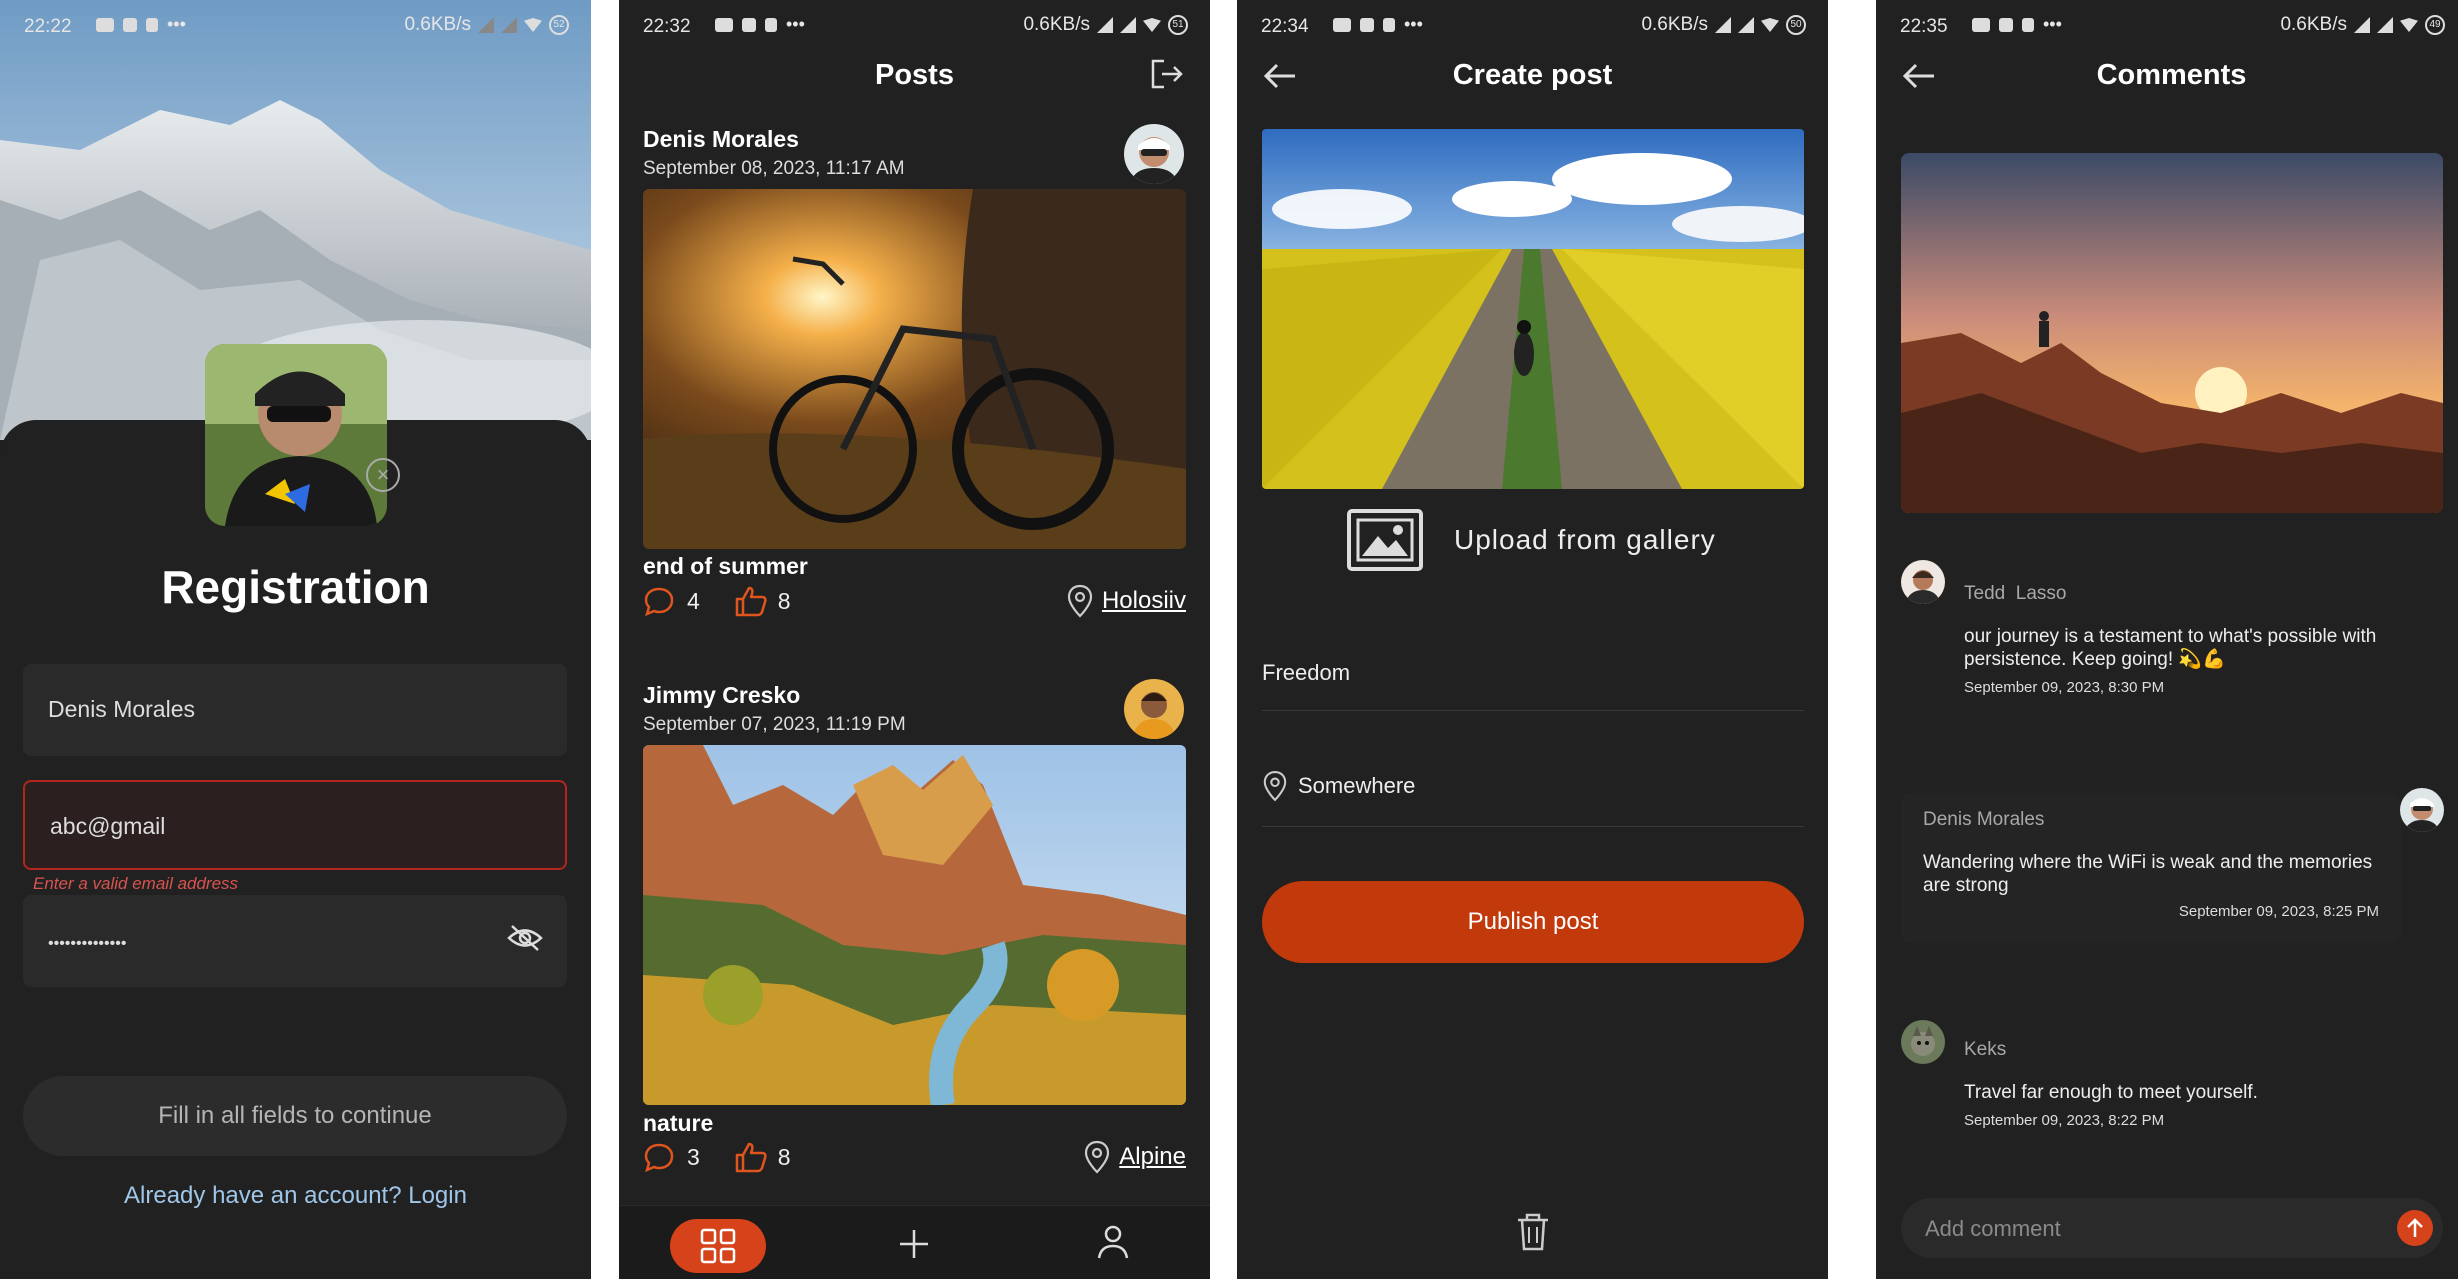  I want to click on logout-icon, so click(1167, 74).